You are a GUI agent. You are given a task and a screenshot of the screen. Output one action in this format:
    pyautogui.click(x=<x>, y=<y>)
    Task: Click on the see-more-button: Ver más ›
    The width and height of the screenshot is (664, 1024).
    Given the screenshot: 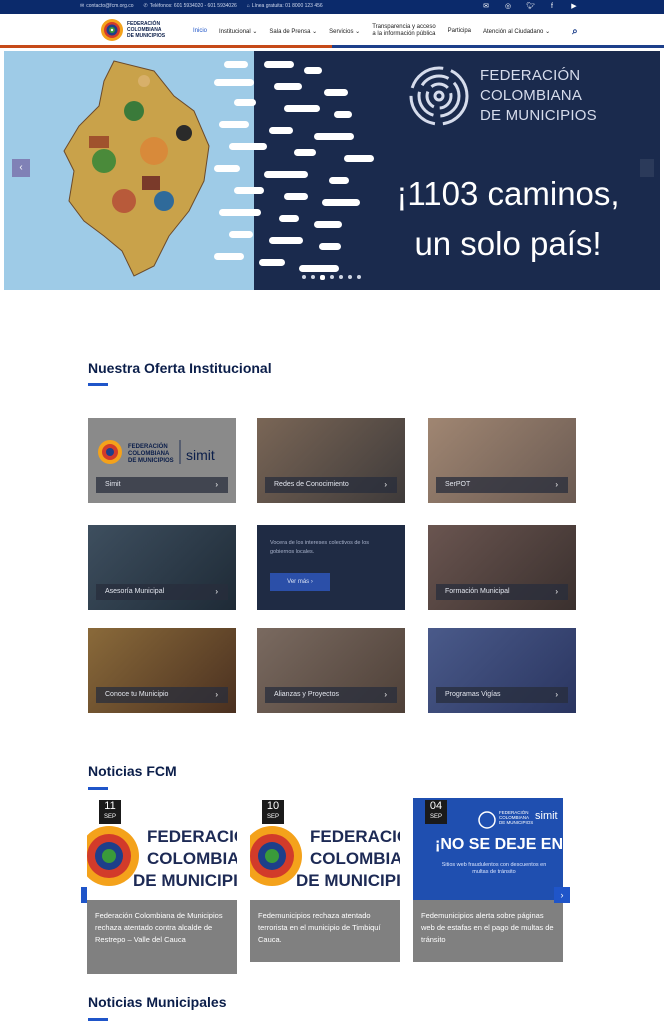 What is the action you would take?
    pyautogui.click(x=300, y=582)
    